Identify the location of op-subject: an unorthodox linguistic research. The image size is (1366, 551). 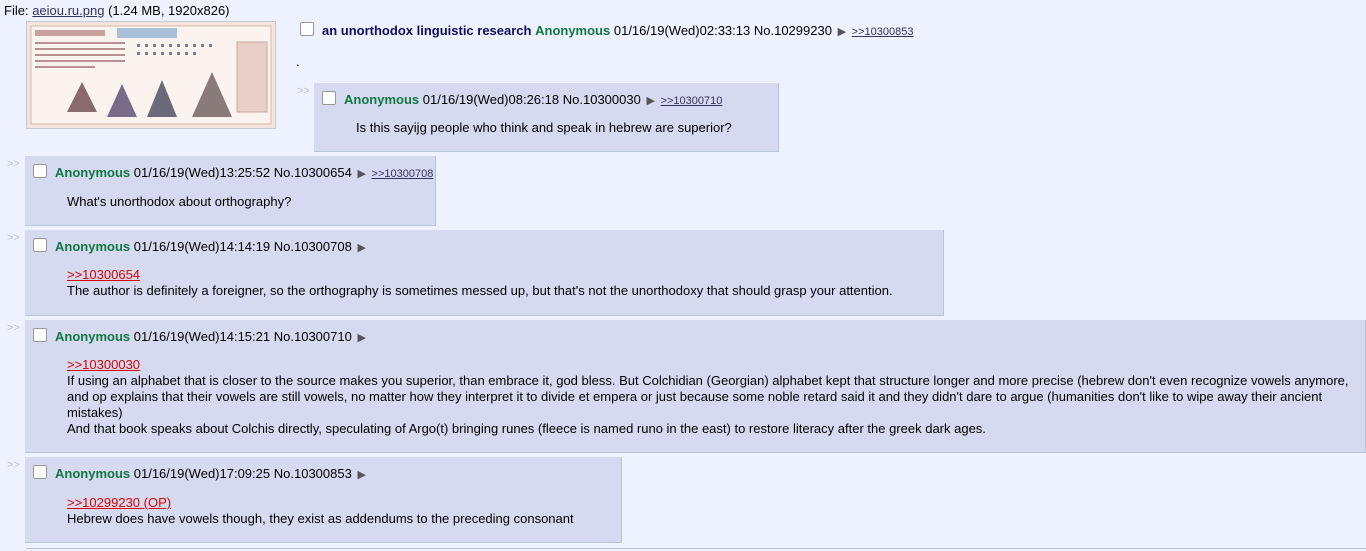
(427, 30).